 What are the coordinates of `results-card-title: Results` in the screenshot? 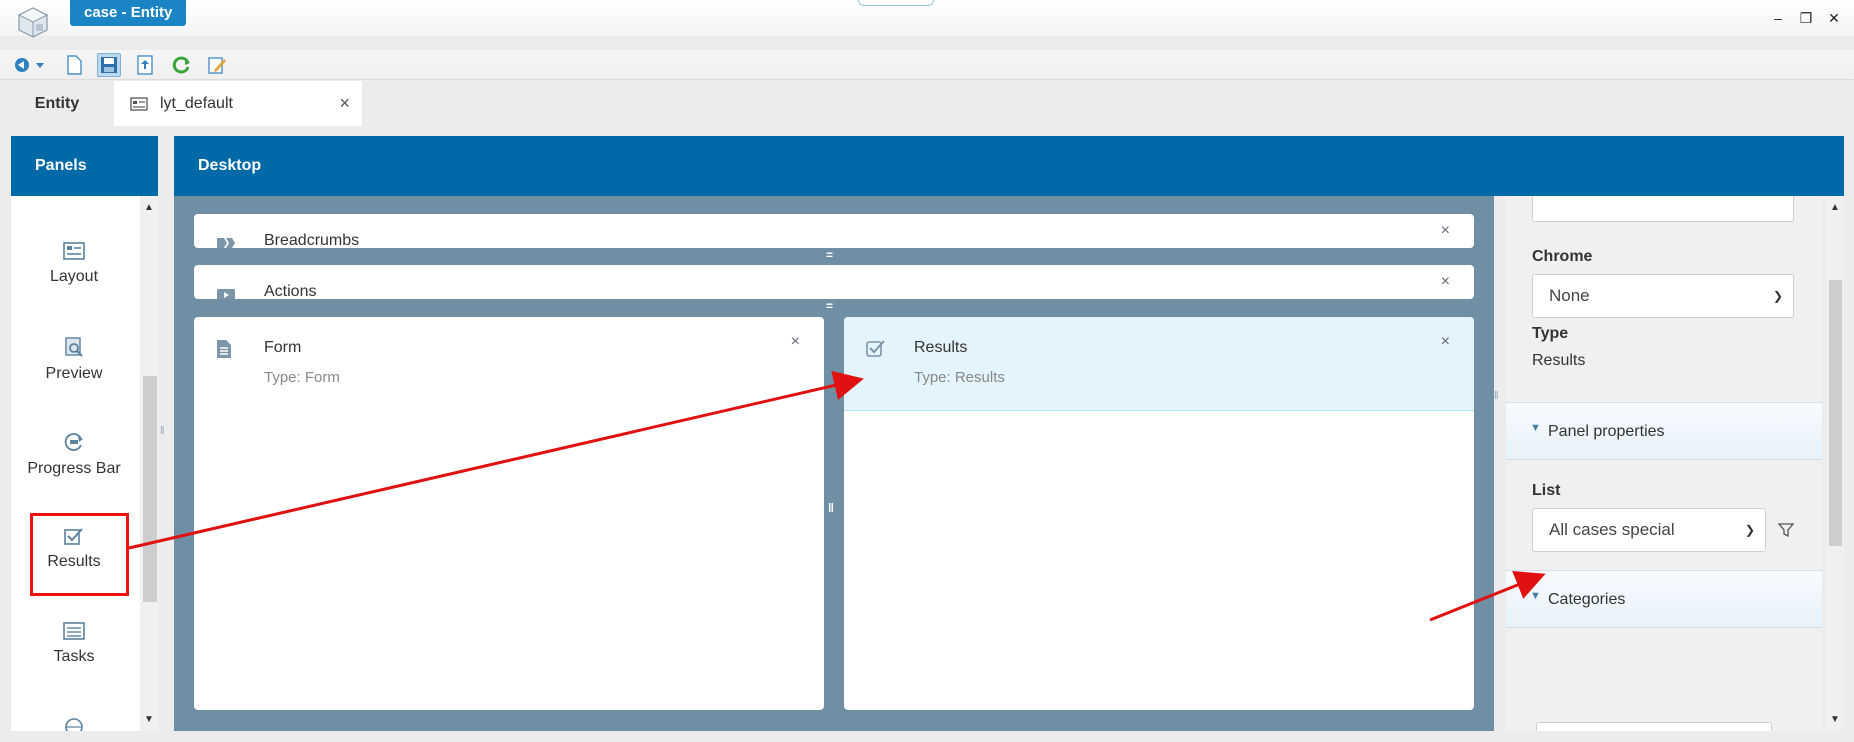 It's located at (941, 347).